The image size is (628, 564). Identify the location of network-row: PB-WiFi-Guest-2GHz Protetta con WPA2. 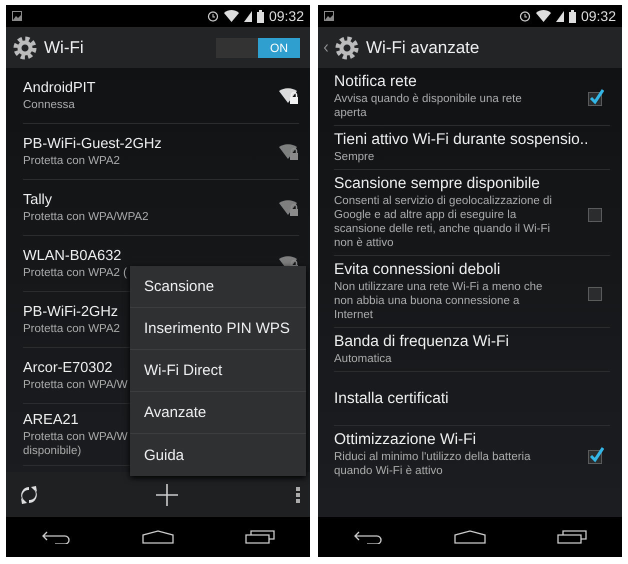
(161, 152).